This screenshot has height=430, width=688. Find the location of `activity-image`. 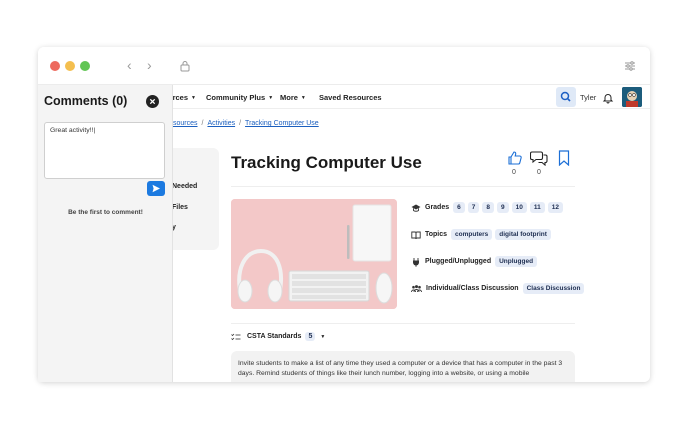

activity-image is located at coordinates (314, 254).